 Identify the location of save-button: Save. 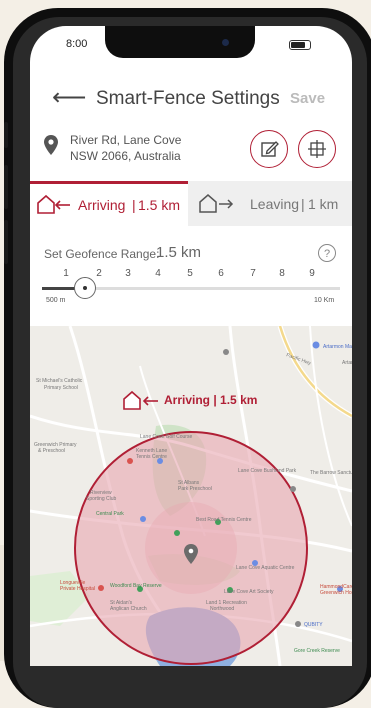
(307, 98).